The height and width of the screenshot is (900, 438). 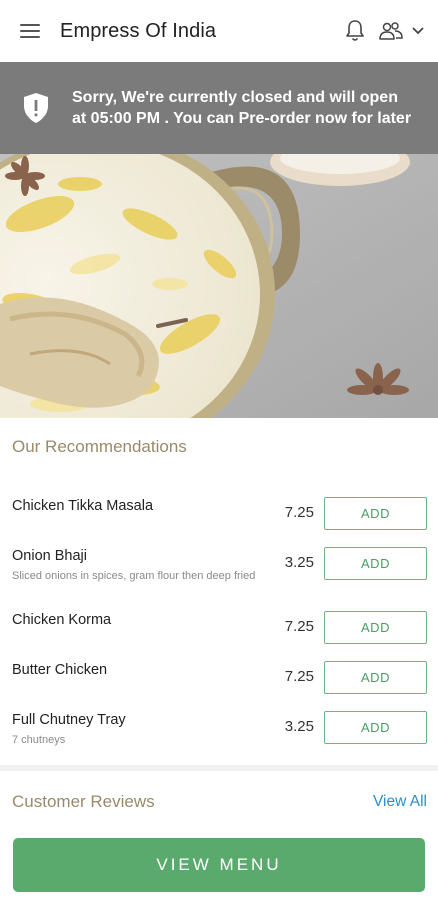 I want to click on users-icon, so click(x=391, y=31).